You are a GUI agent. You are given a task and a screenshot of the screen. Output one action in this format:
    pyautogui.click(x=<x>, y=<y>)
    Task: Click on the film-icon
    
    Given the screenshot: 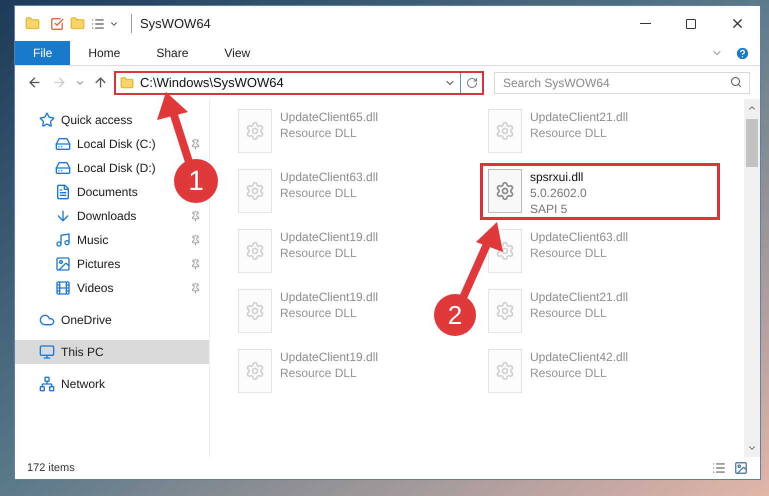 What is the action you would take?
    pyautogui.click(x=63, y=288)
    